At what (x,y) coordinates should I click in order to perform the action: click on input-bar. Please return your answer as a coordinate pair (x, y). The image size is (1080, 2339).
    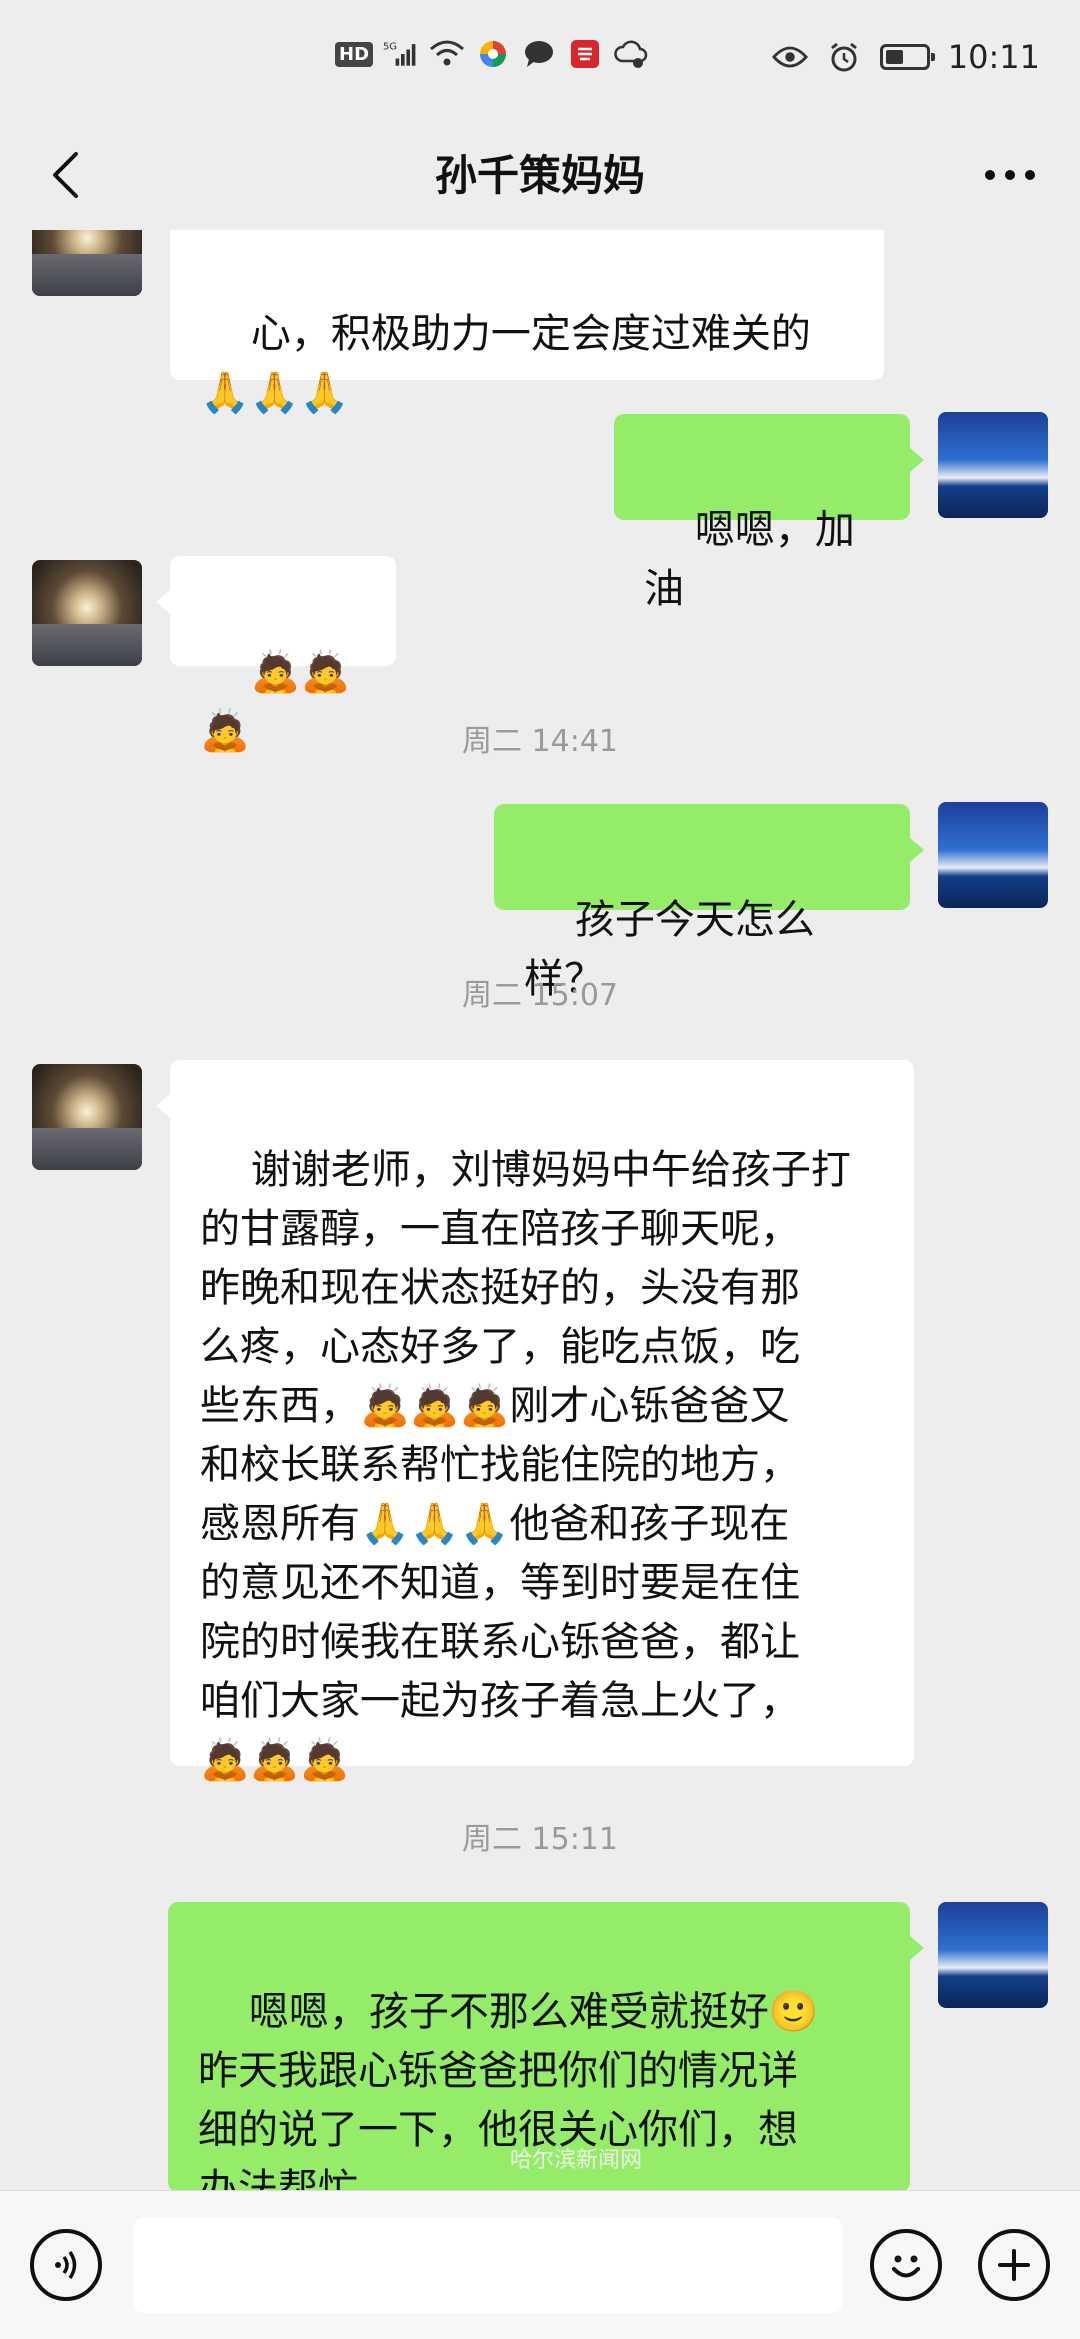
    Looking at the image, I should click on (540, 2264).